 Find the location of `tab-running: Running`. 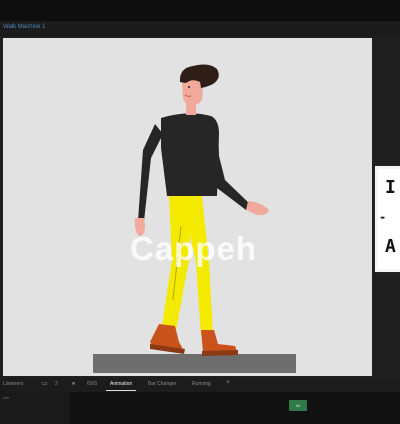

tab-running: Running is located at coordinates (201, 384).